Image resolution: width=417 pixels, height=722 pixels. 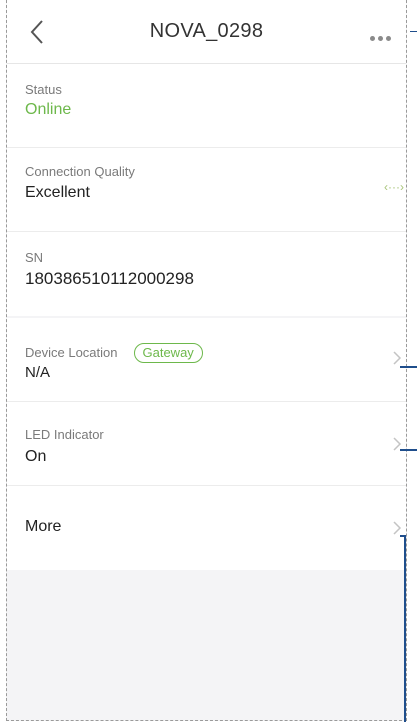 I want to click on connection-quality-row: Connection Quality Excellent ‹···›, so click(x=206, y=190).